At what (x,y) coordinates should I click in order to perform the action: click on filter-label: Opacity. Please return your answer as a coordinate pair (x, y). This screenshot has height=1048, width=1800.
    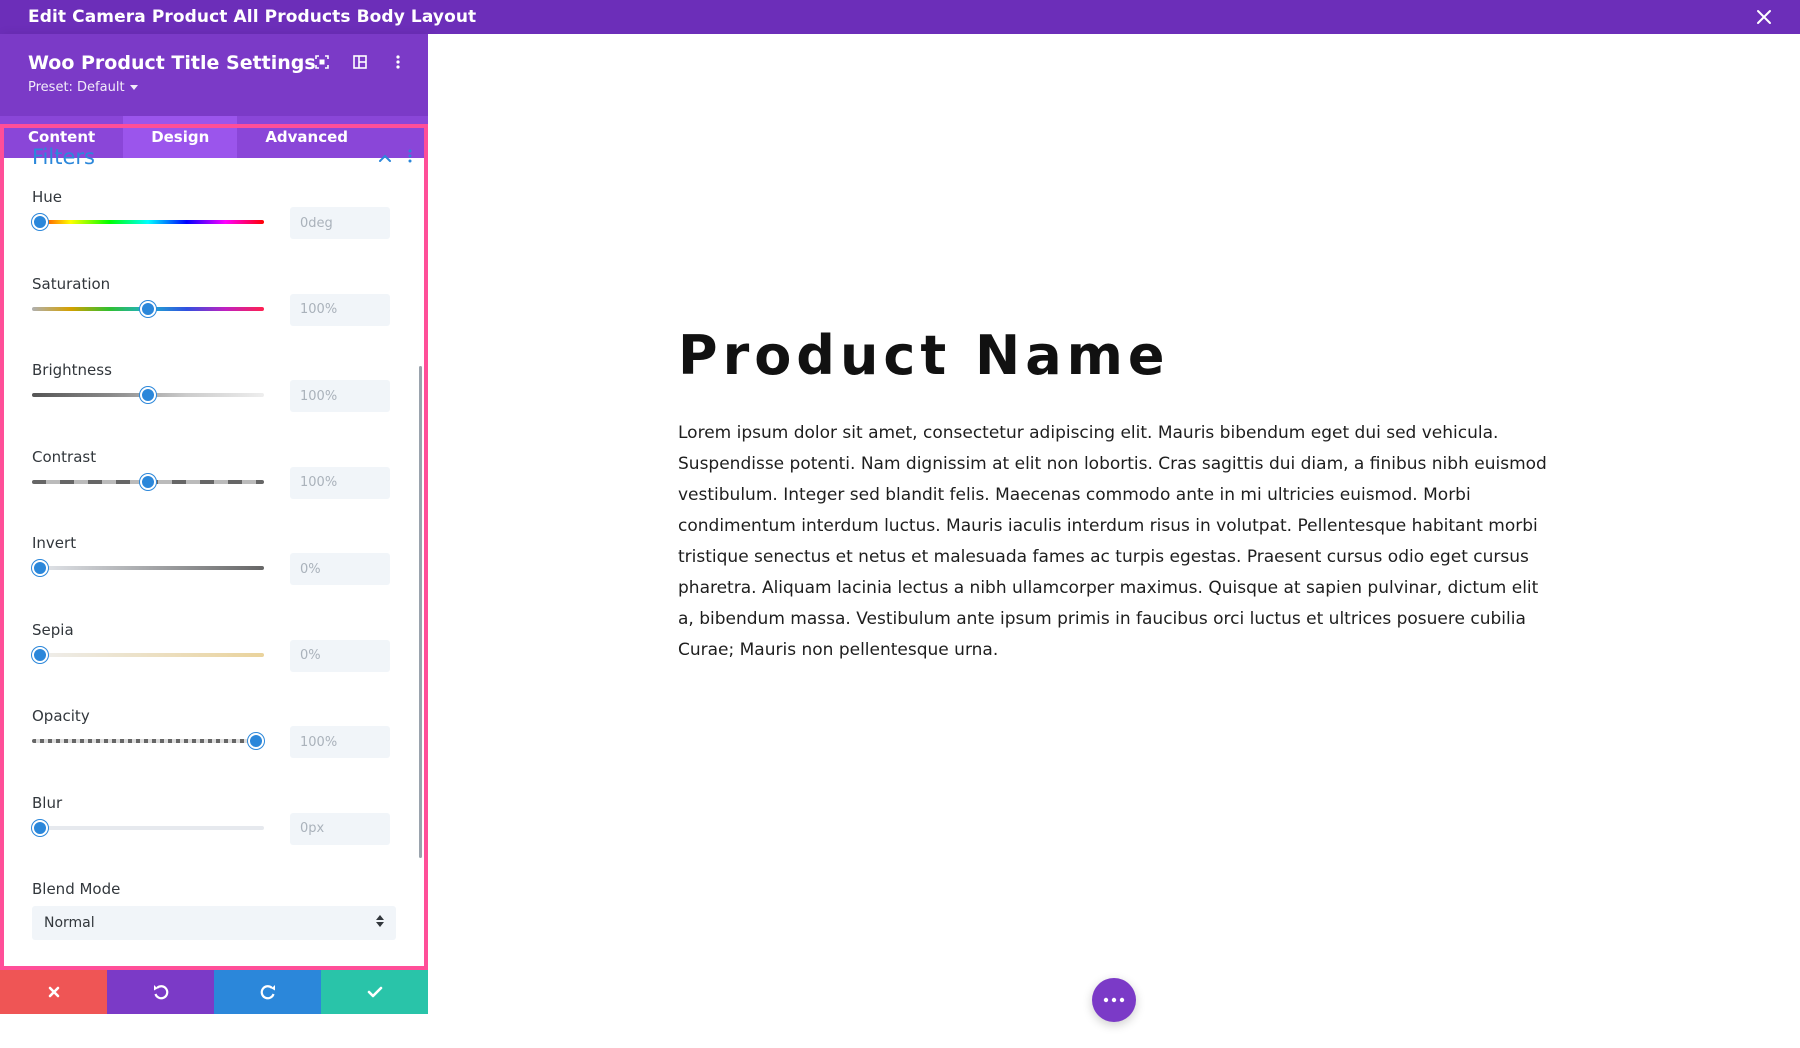
    Looking at the image, I should click on (61, 716).